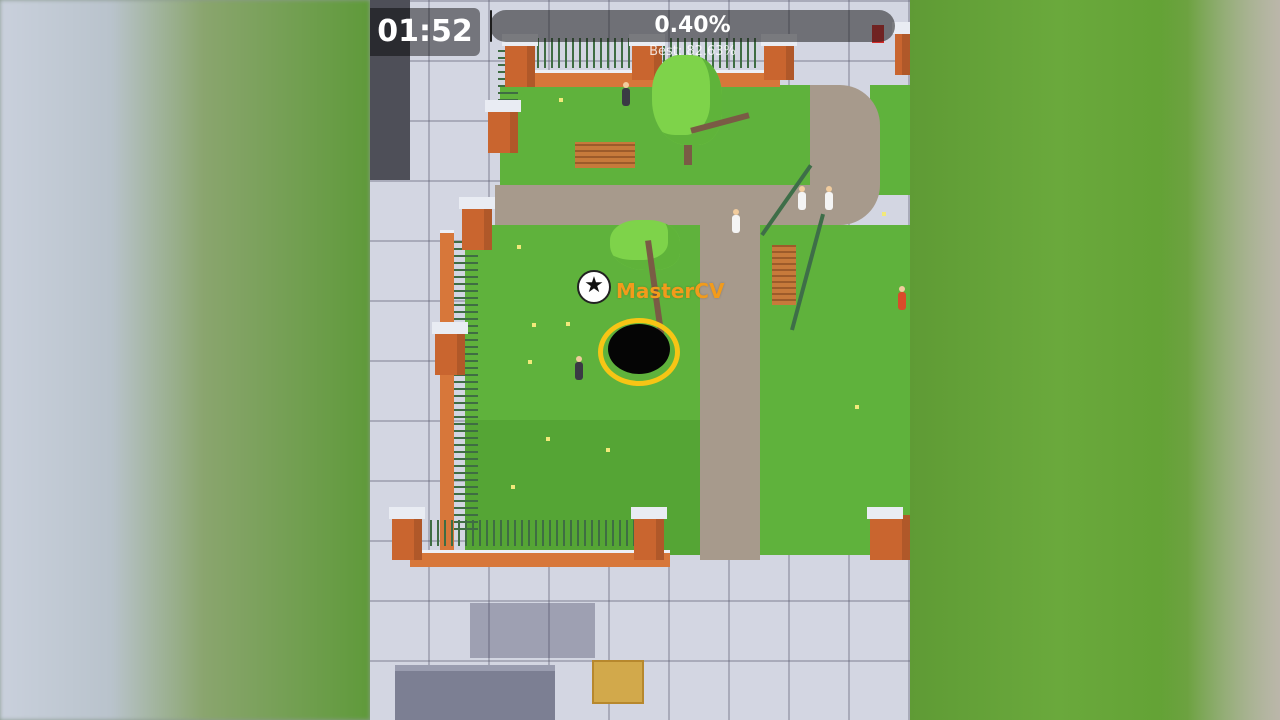  What do you see at coordinates (692, 51) in the screenshot?
I see `best-score: Best: 82.63%` at bounding box center [692, 51].